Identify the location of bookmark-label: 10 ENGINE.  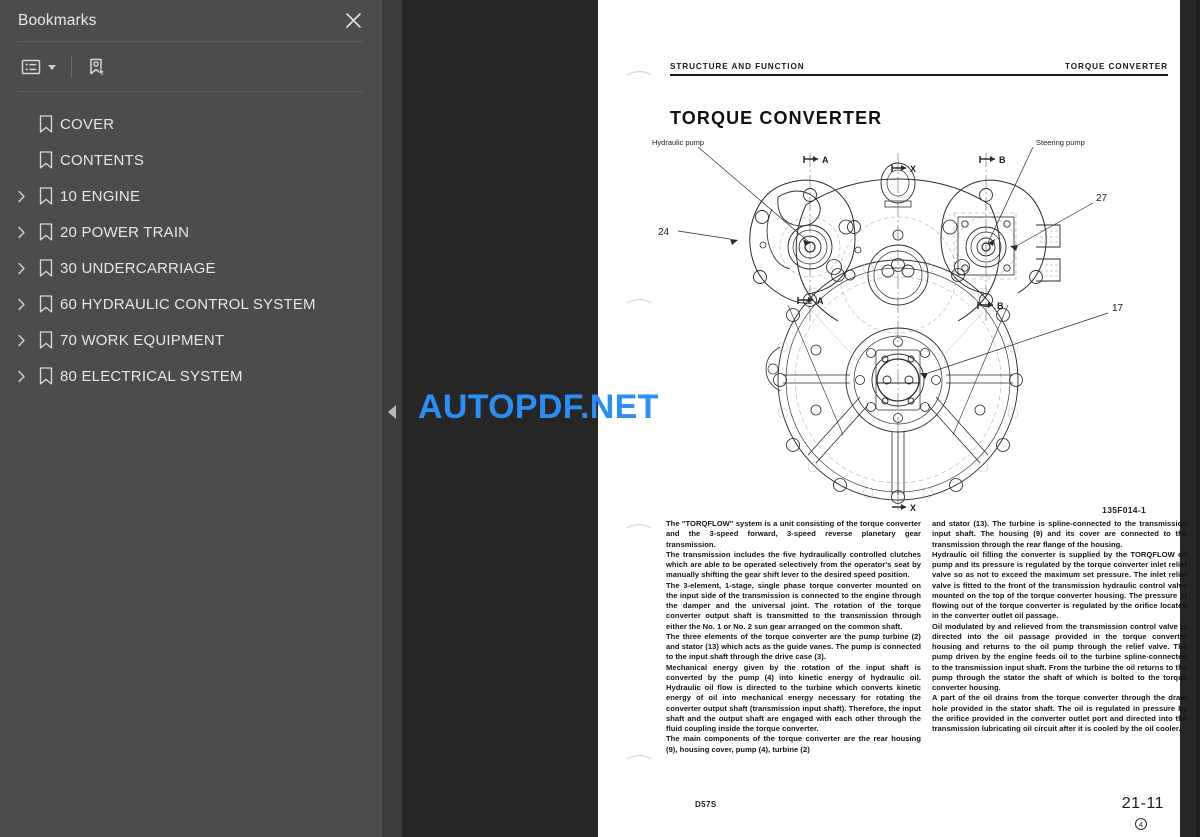
(100, 196).